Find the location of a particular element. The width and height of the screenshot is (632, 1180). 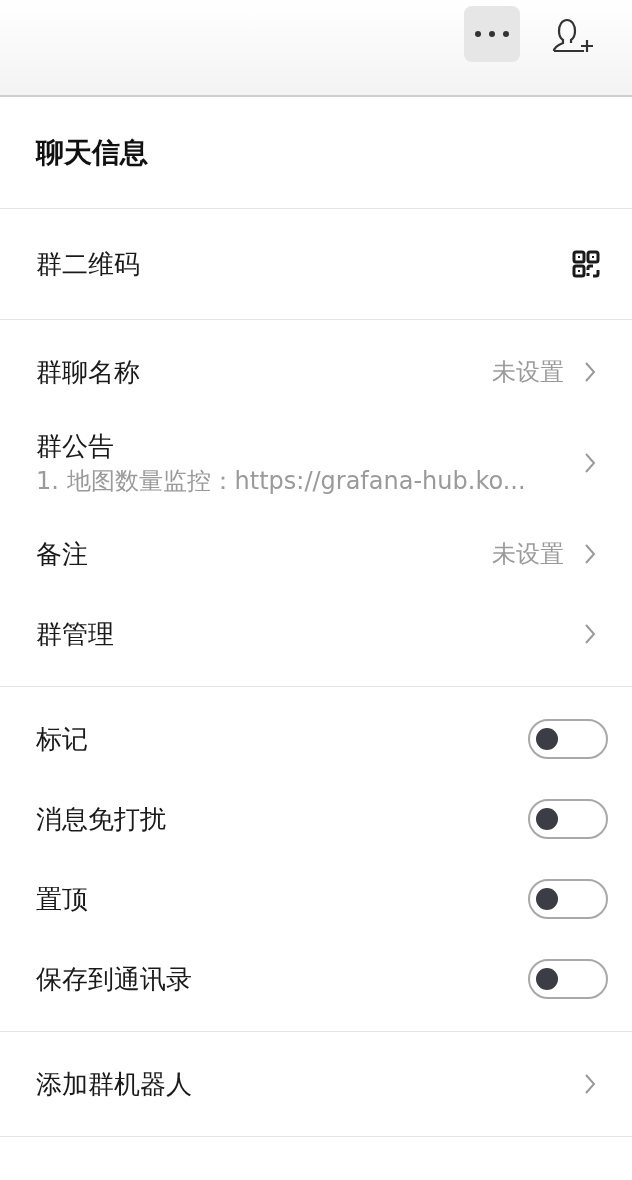

row-label: 消息免打扰 is located at coordinates (101, 819).